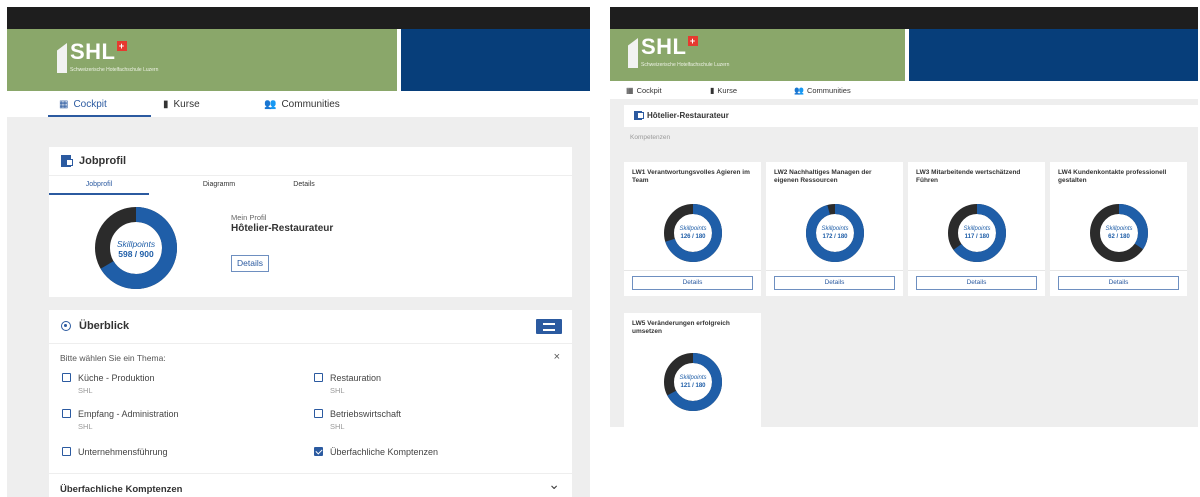 The height and width of the screenshot is (497, 1200). What do you see at coordinates (977, 237) in the screenshot?
I see `donut-value: 117 / 180` at bounding box center [977, 237].